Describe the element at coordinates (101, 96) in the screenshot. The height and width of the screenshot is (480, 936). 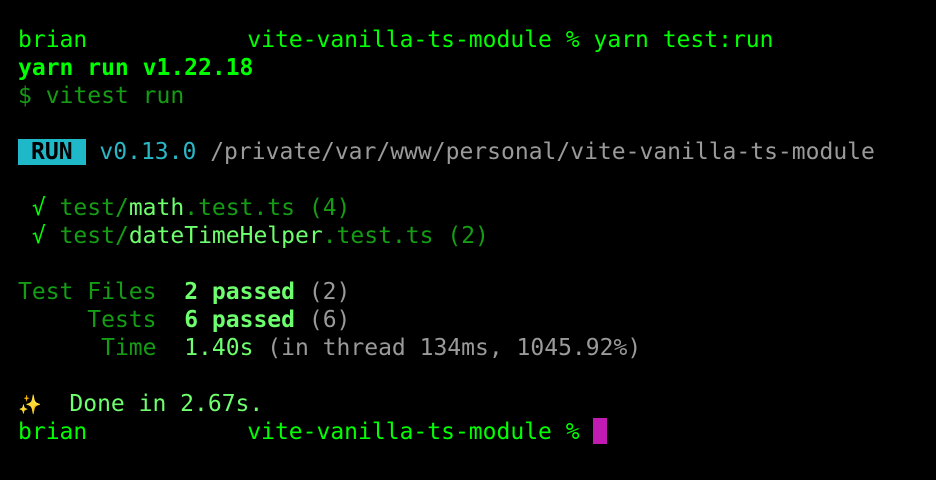
I see `vitest-command-line: $ vitest run` at that location.